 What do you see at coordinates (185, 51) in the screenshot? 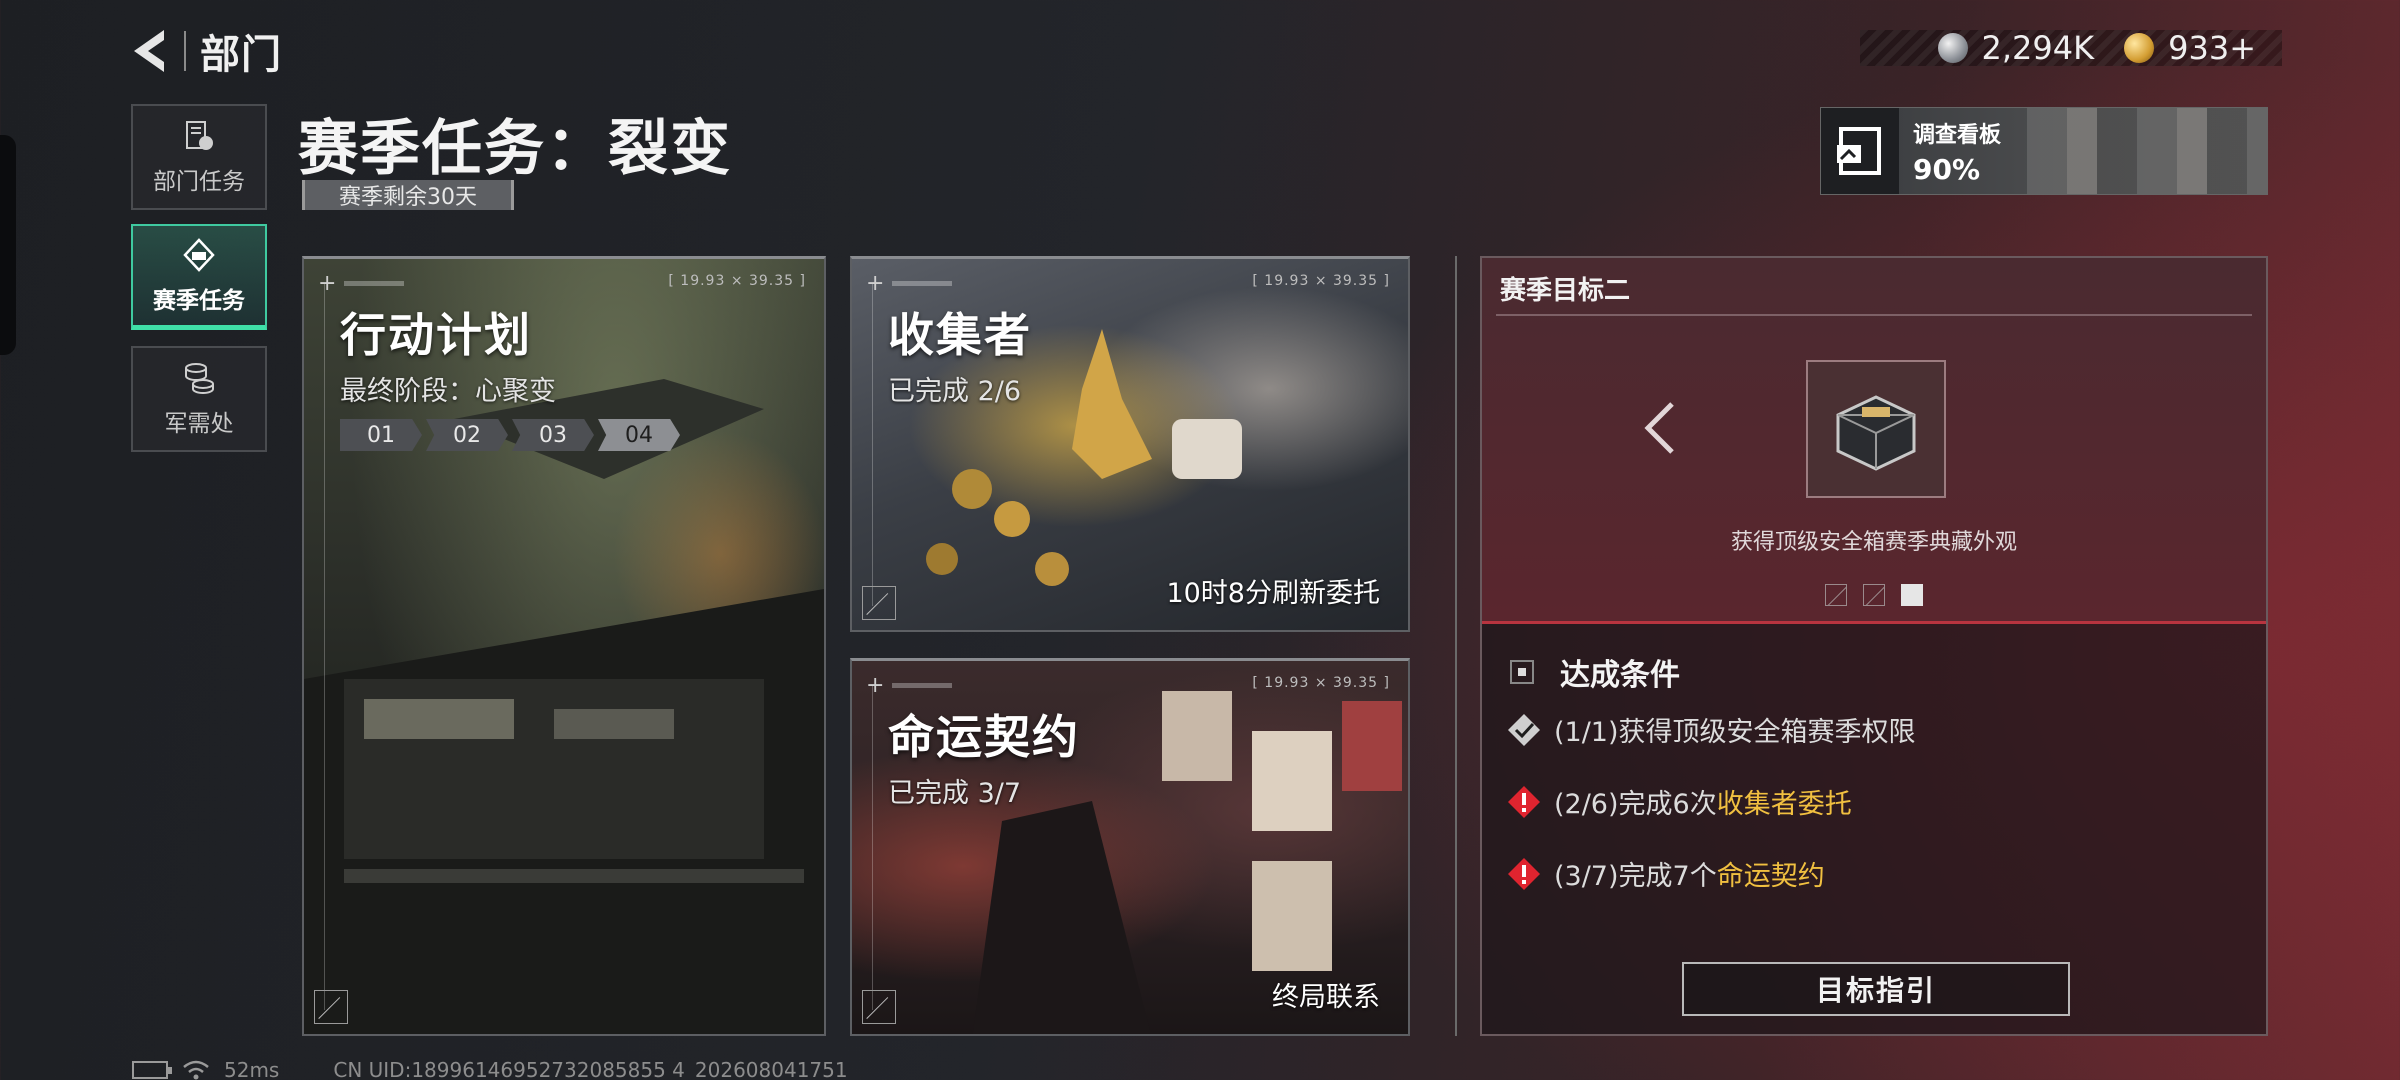
I see `back-divider` at bounding box center [185, 51].